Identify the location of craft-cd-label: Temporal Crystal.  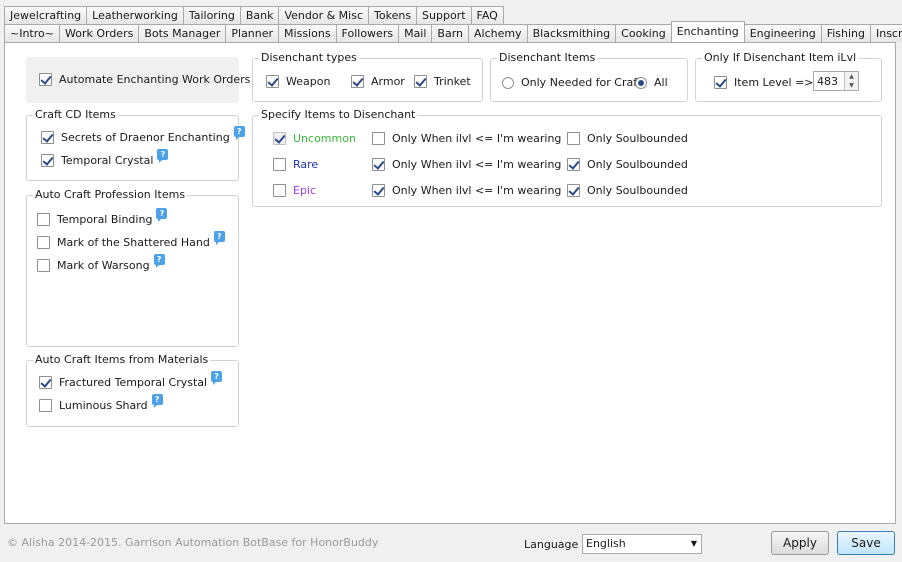
(107, 160).